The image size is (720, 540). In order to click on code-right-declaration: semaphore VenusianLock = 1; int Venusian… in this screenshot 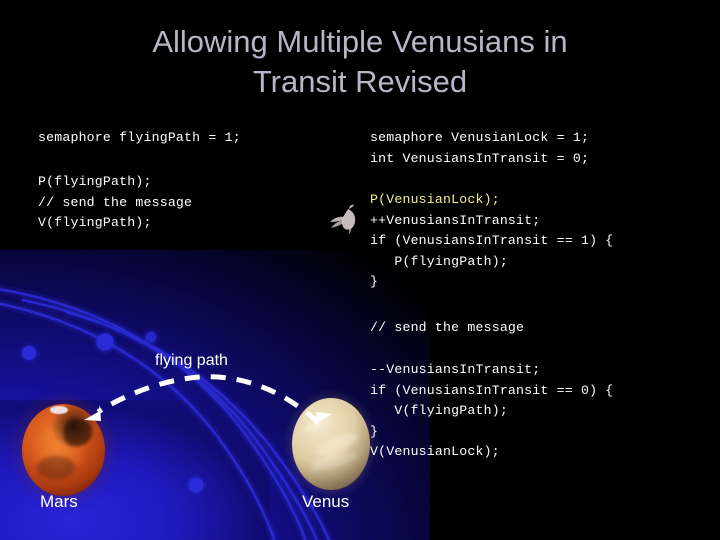, I will do `click(480, 148)`.